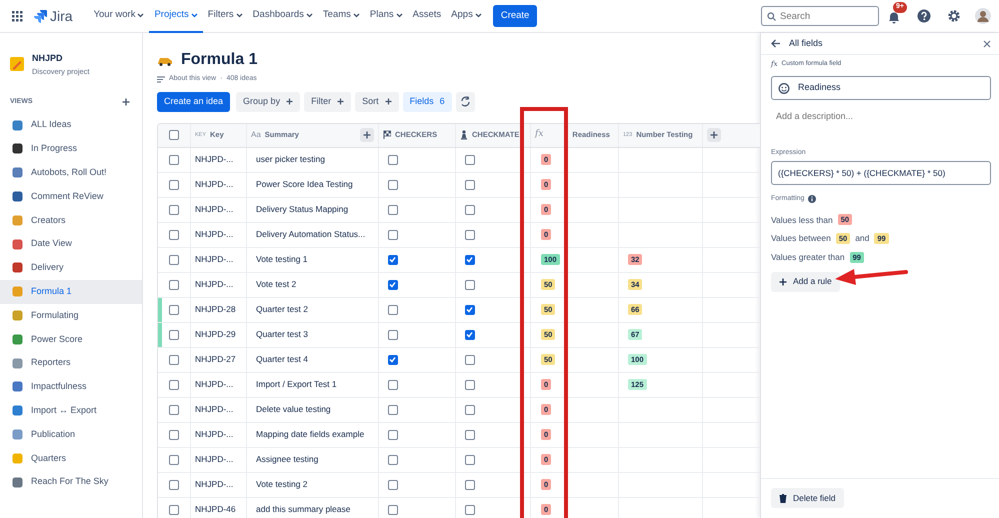 The image size is (999, 518). What do you see at coordinates (71, 125) in the screenshot?
I see `sidebar-item: ALL Ideas` at bounding box center [71, 125].